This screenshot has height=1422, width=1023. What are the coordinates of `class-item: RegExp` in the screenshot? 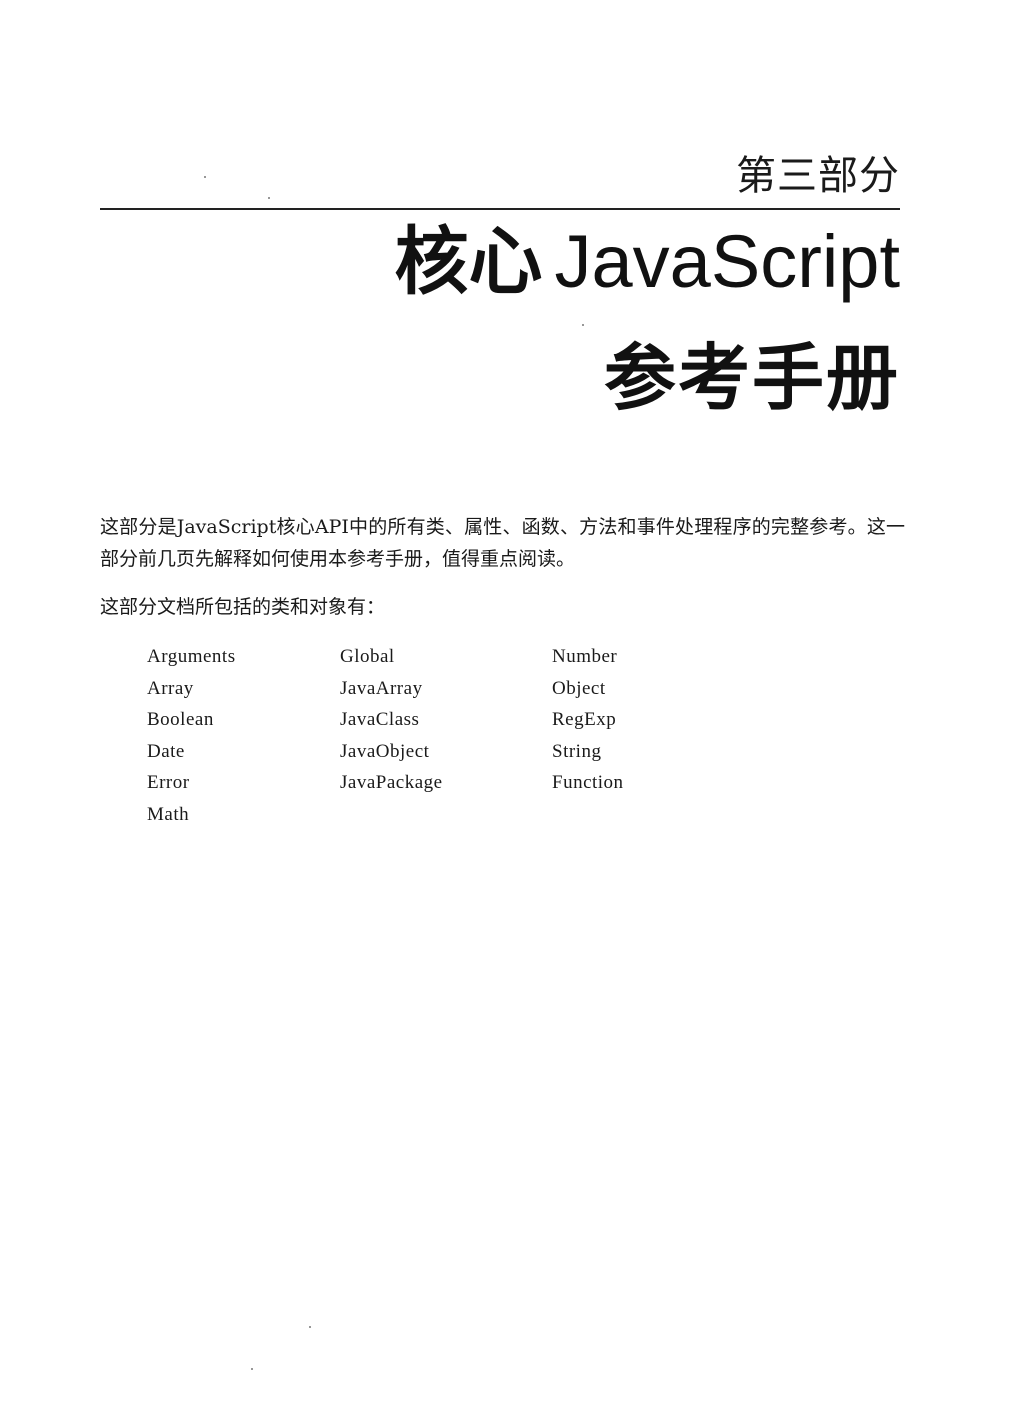 It's located at (584, 720).